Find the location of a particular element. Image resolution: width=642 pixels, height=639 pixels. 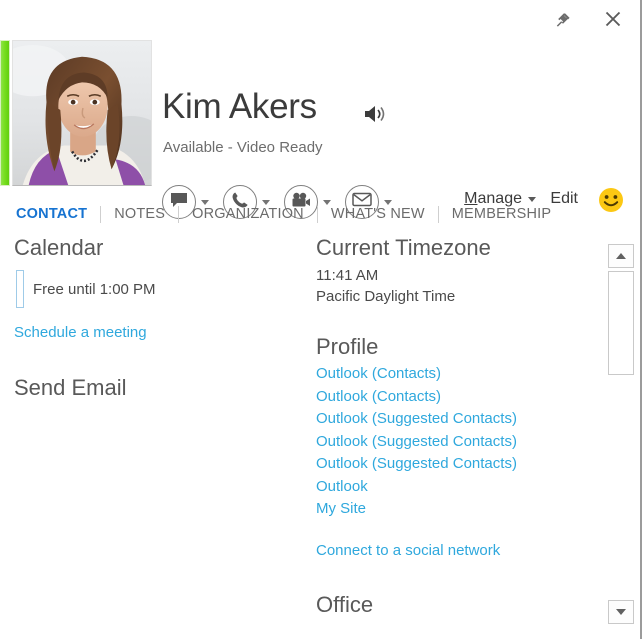

close-icon is located at coordinates (613, 19).